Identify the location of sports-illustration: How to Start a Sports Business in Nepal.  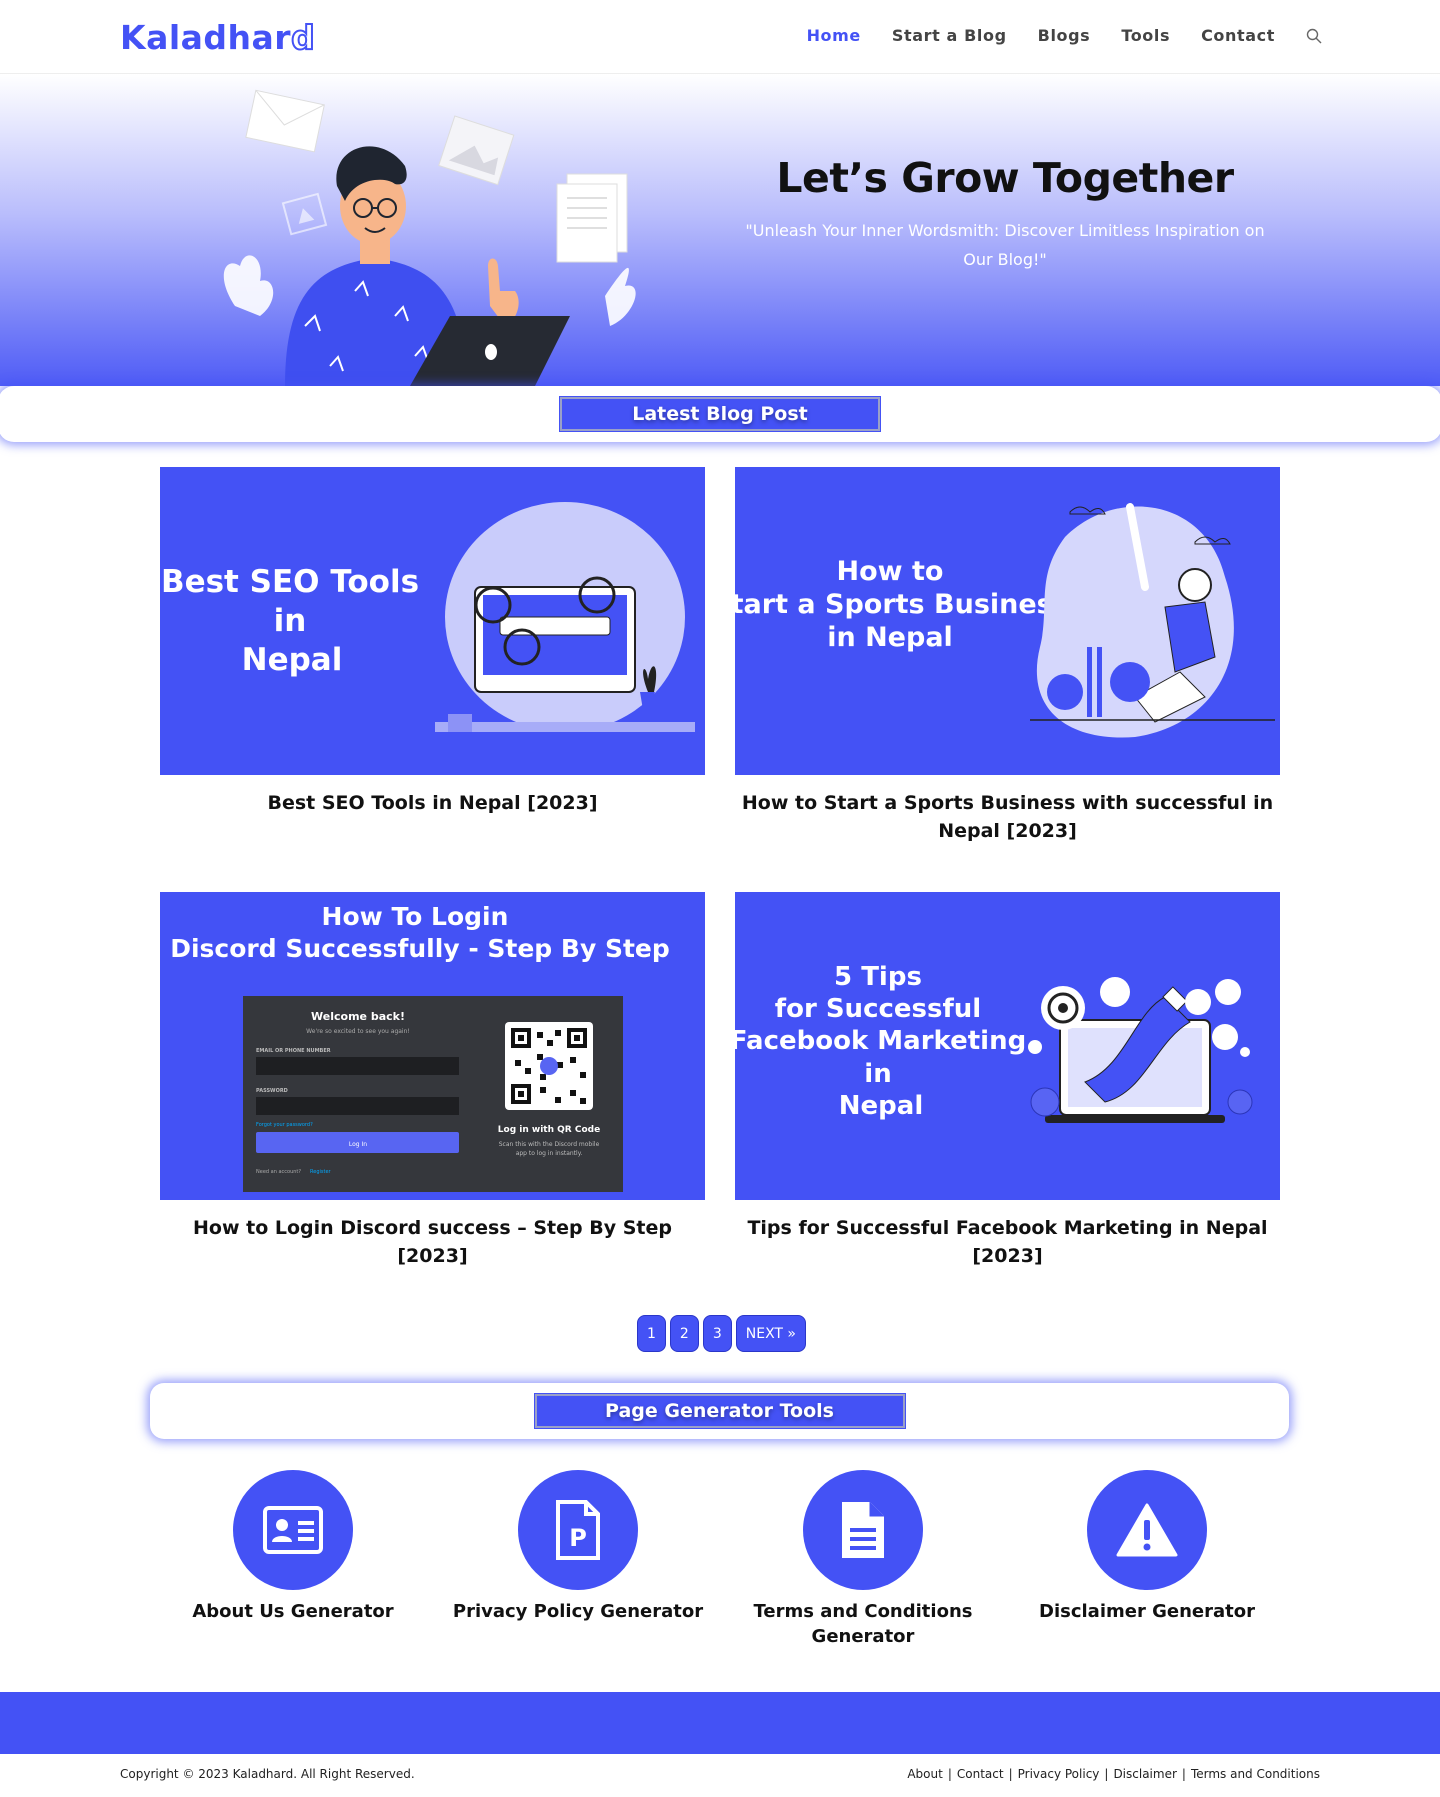
(1005, 620).